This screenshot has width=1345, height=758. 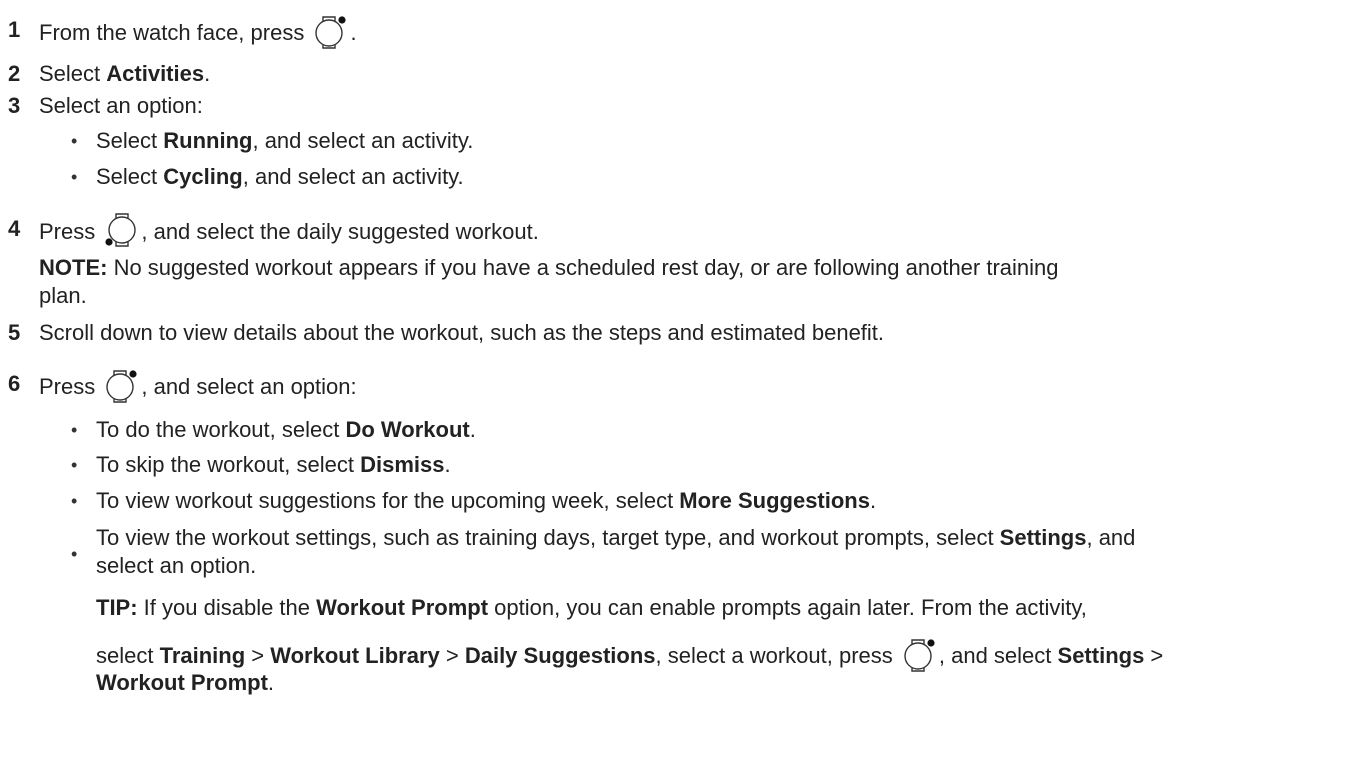 I want to click on step-number: 3, so click(x=14, y=105).